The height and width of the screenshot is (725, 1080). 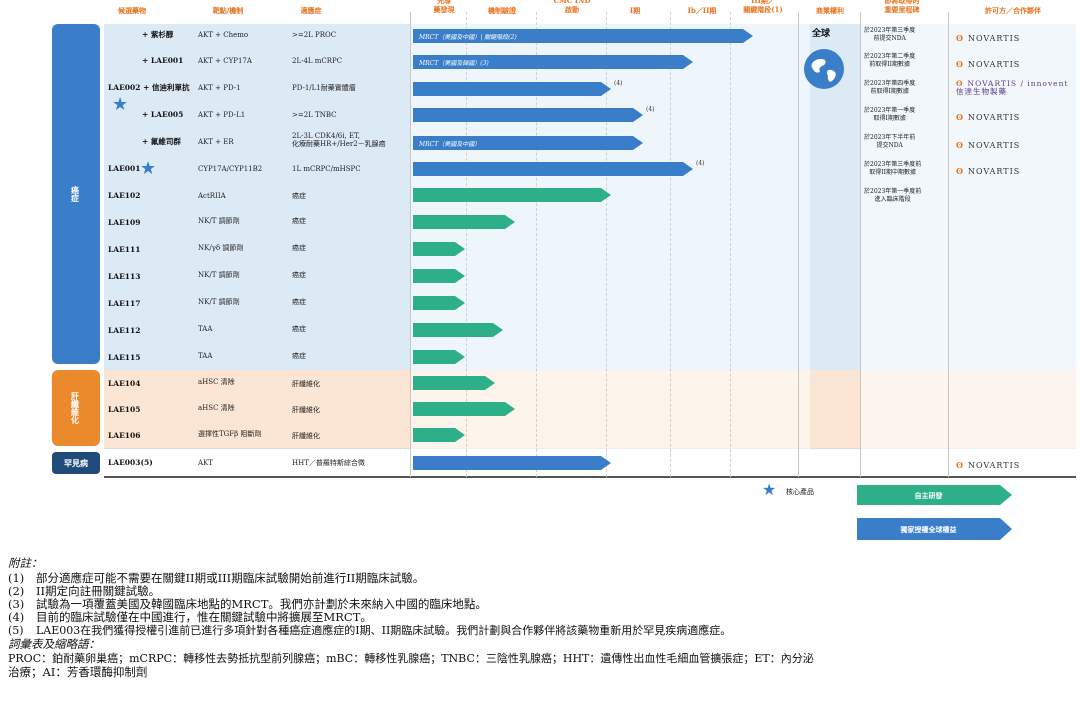 I want to click on mechanism: AKT + ER, so click(x=216, y=142).